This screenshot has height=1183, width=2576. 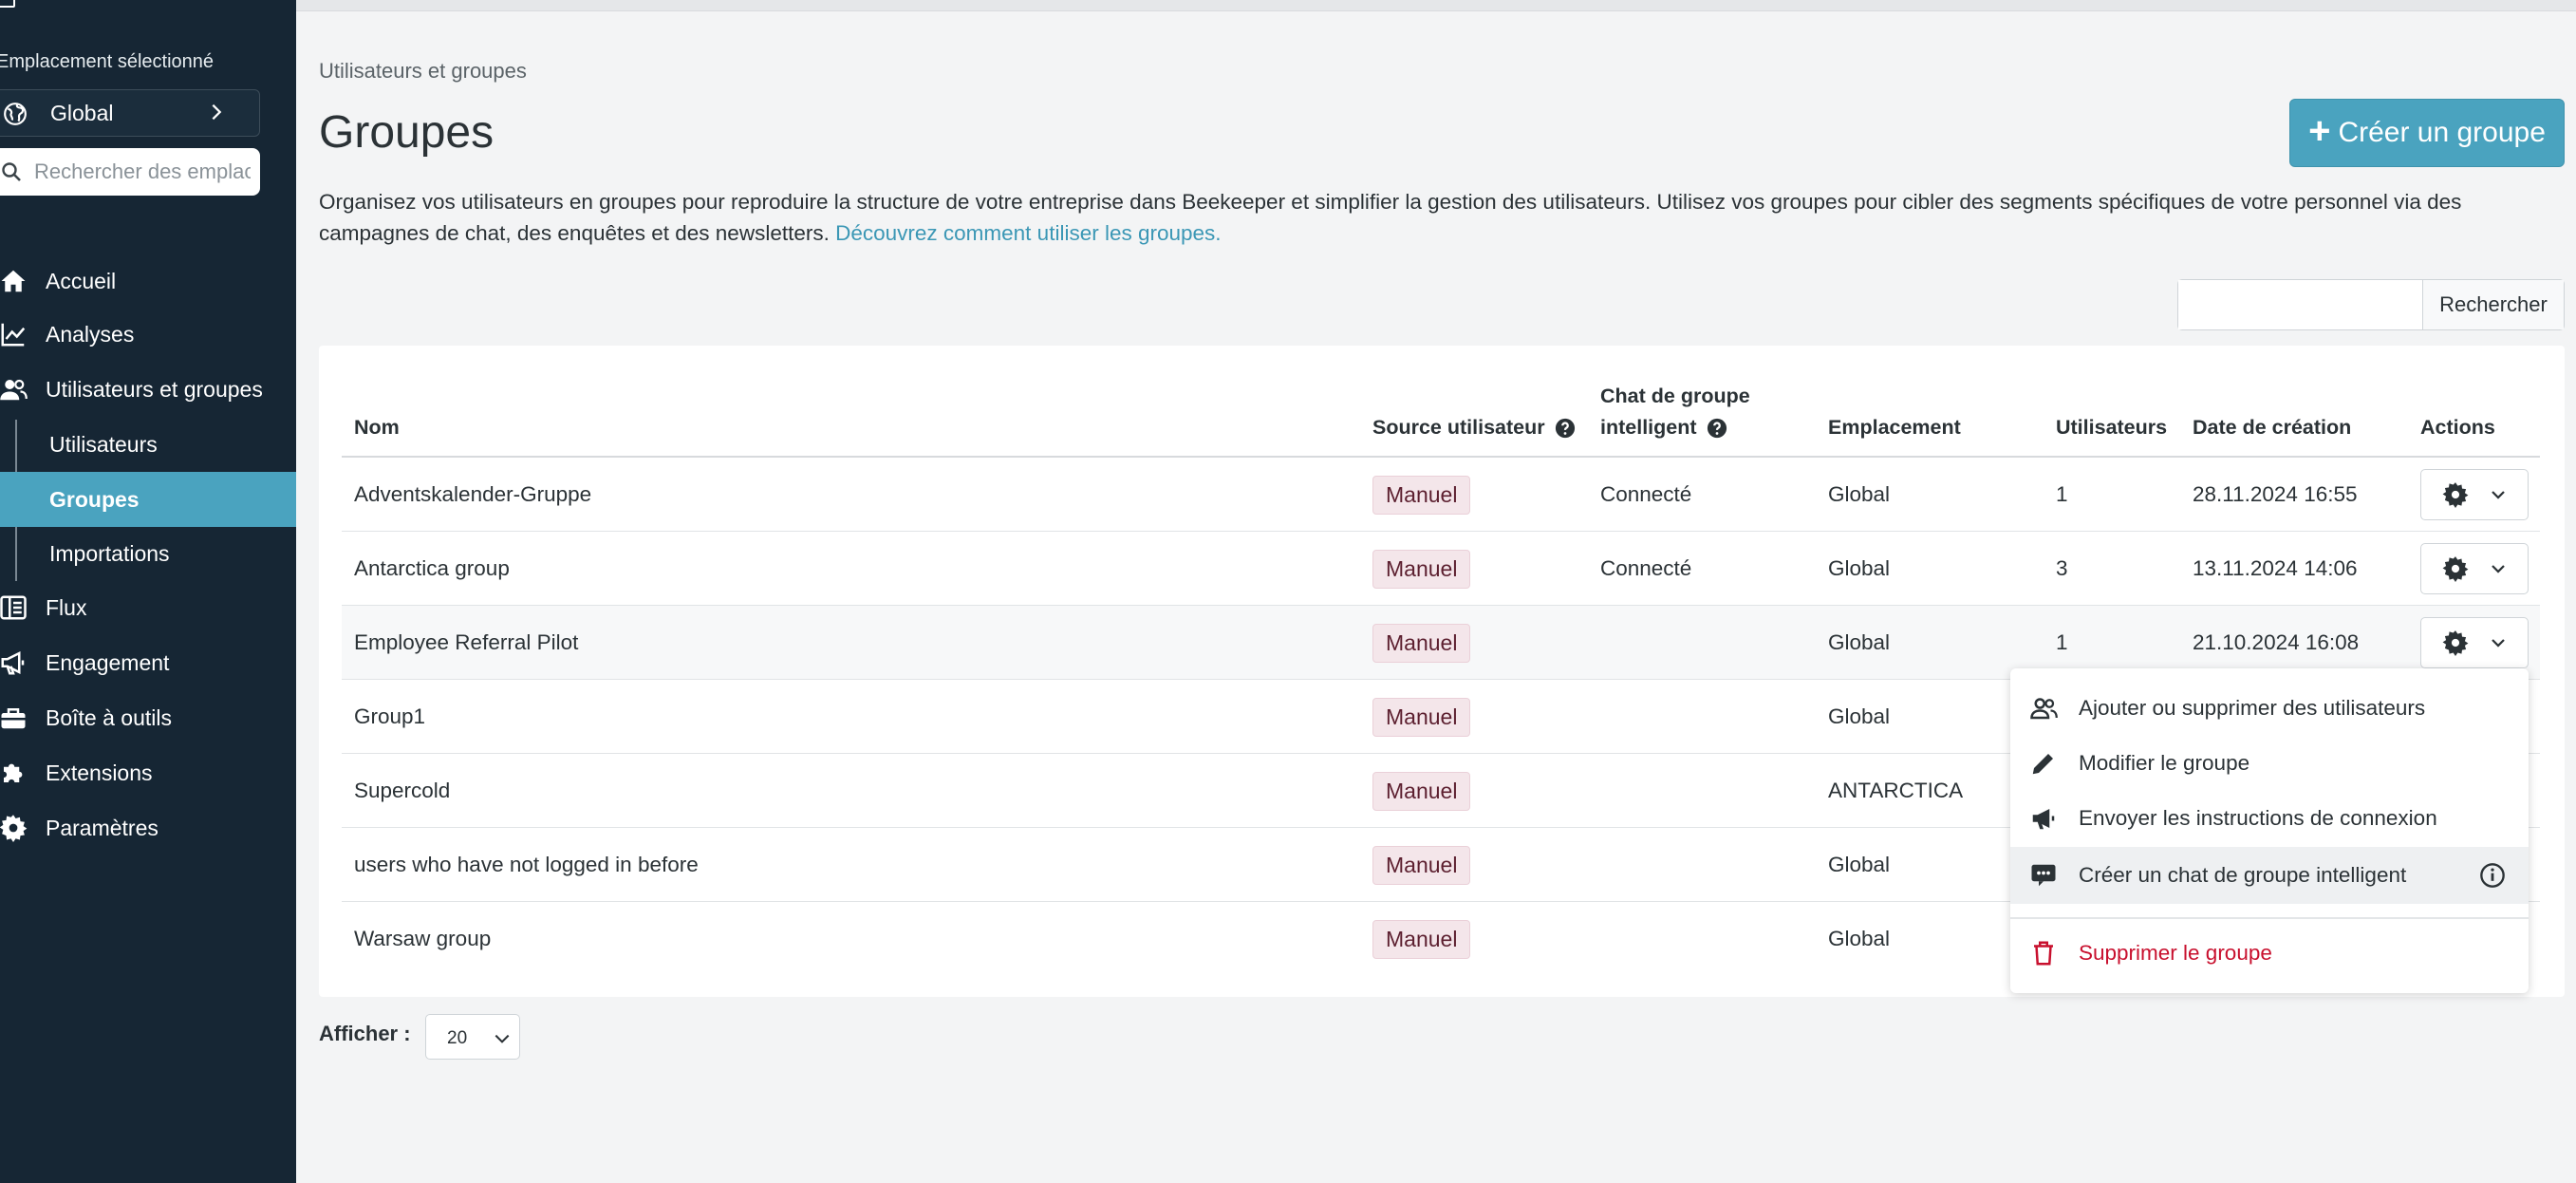 I want to click on search-icon, so click(x=11, y=171).